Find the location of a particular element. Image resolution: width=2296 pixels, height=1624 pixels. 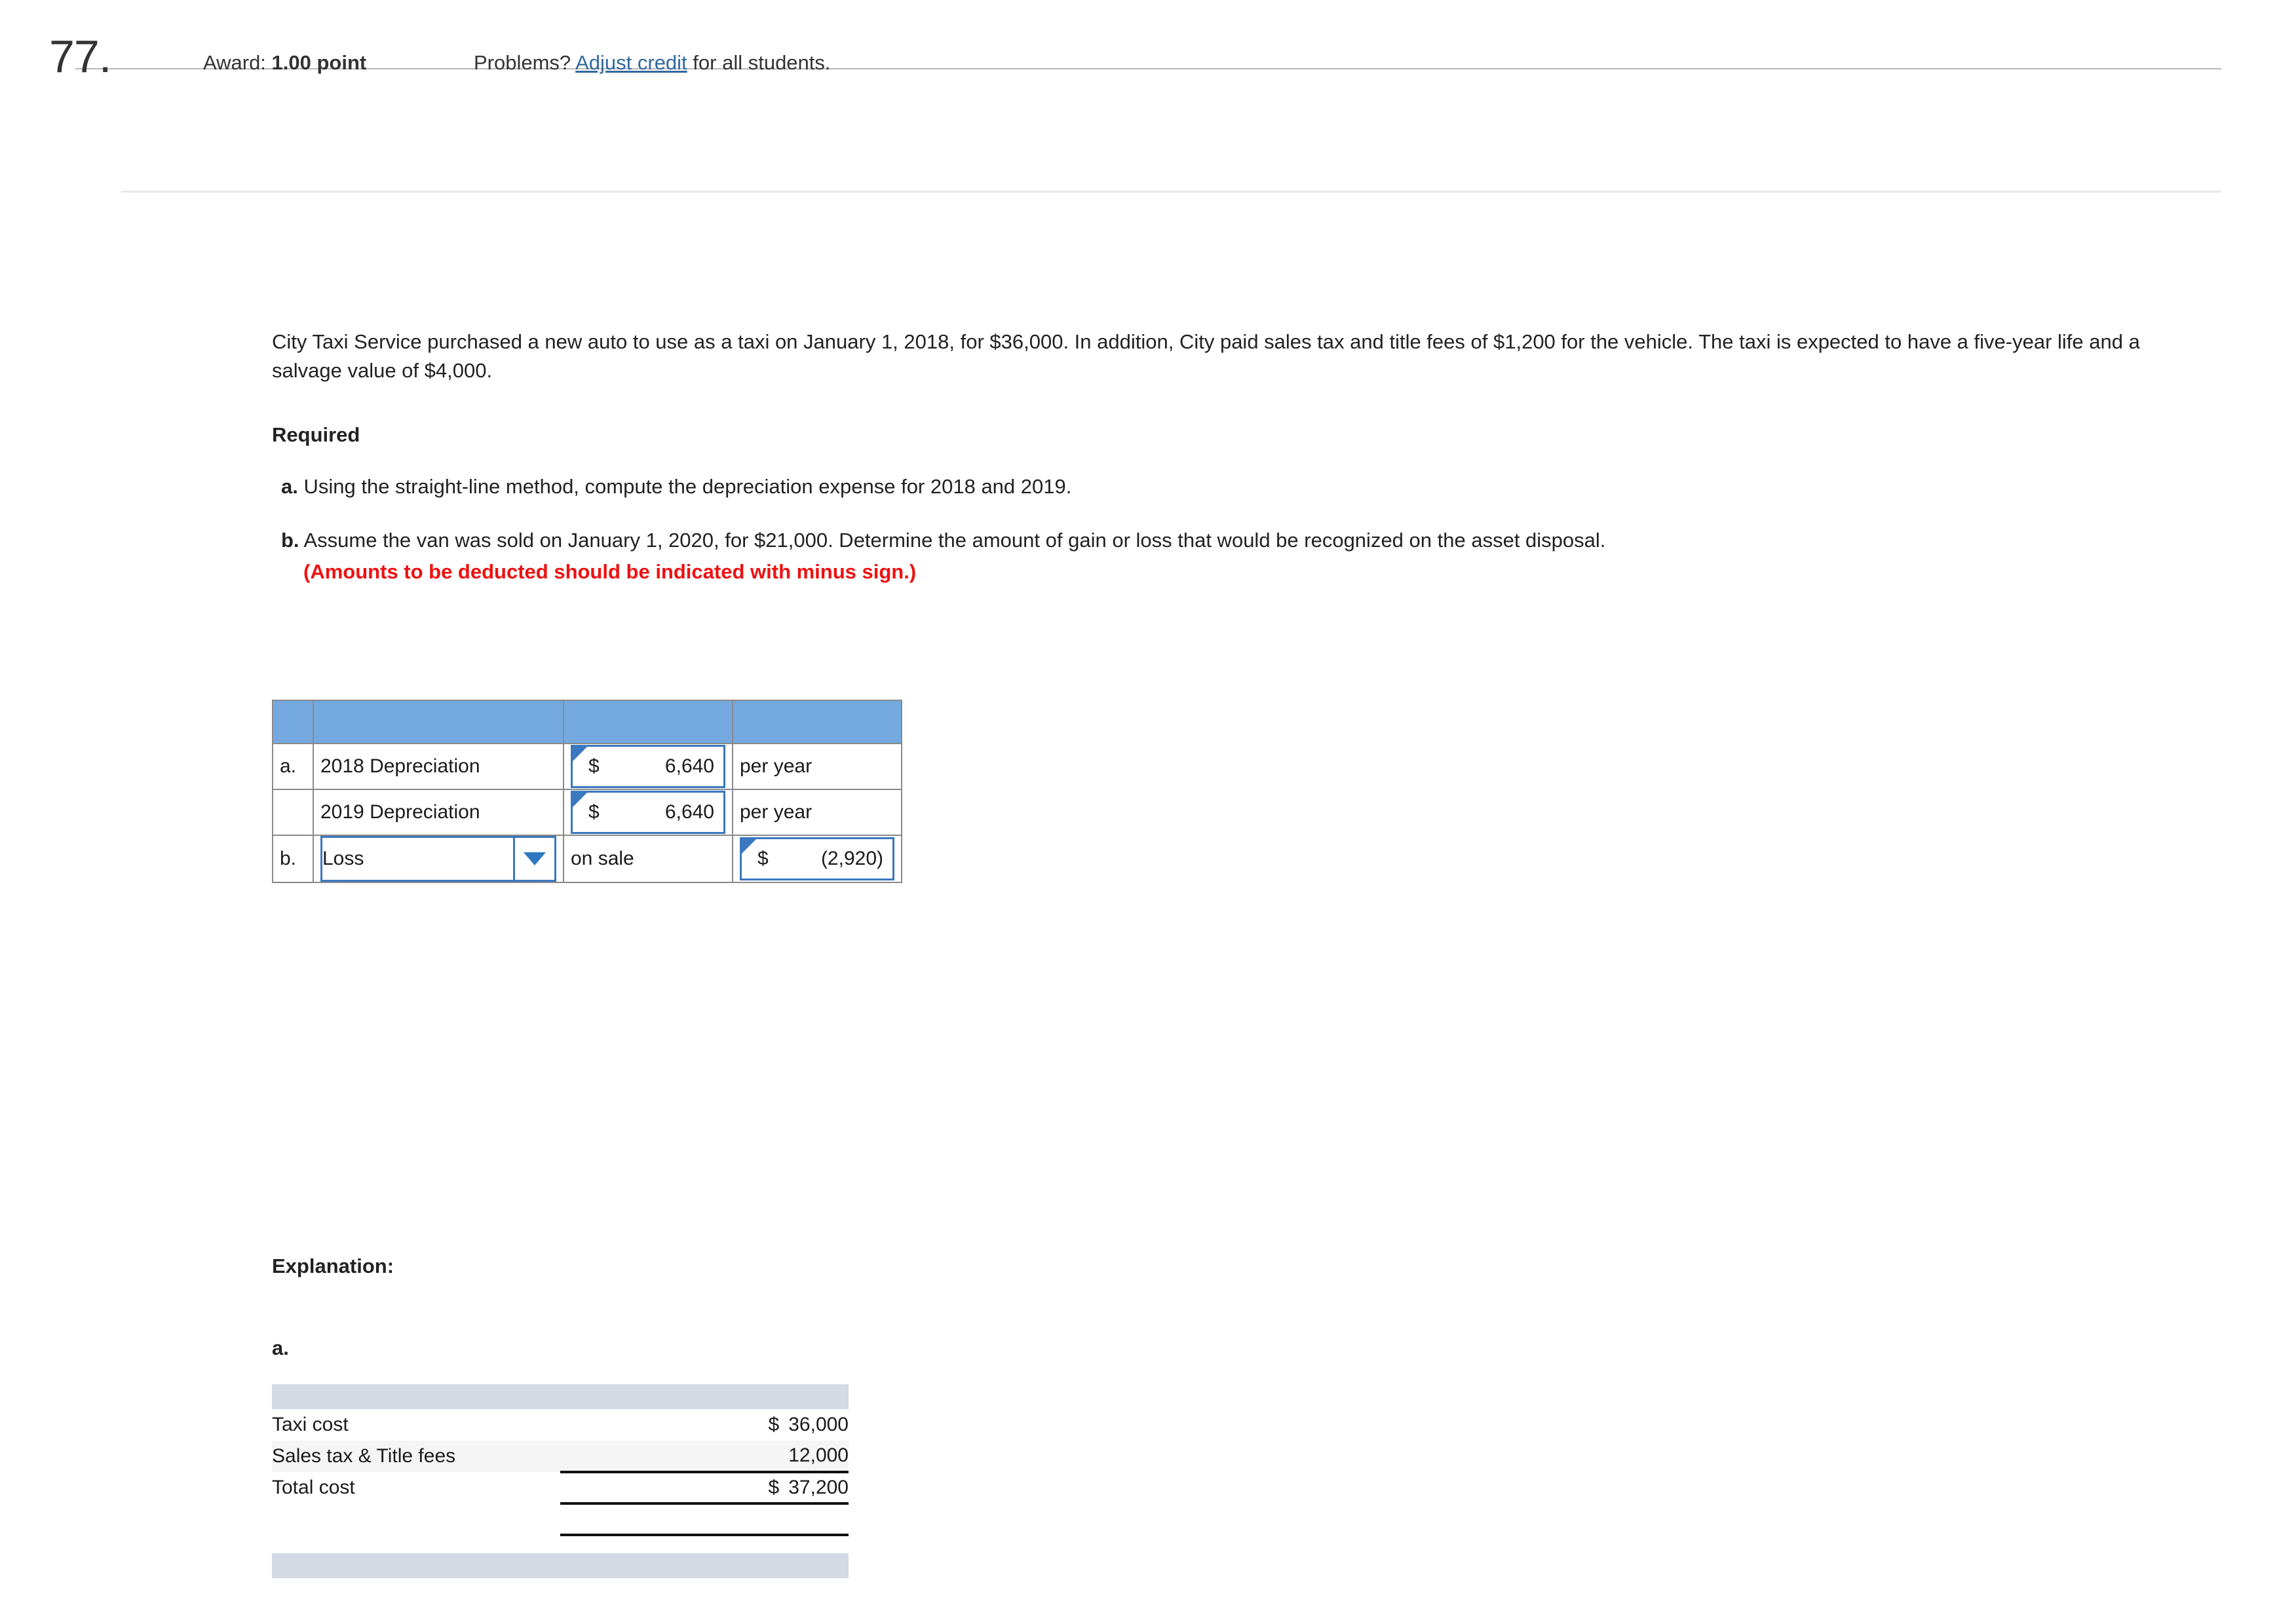

cost-row-value-sales-tax: 12,000 is located at coordinates (704, 1457).